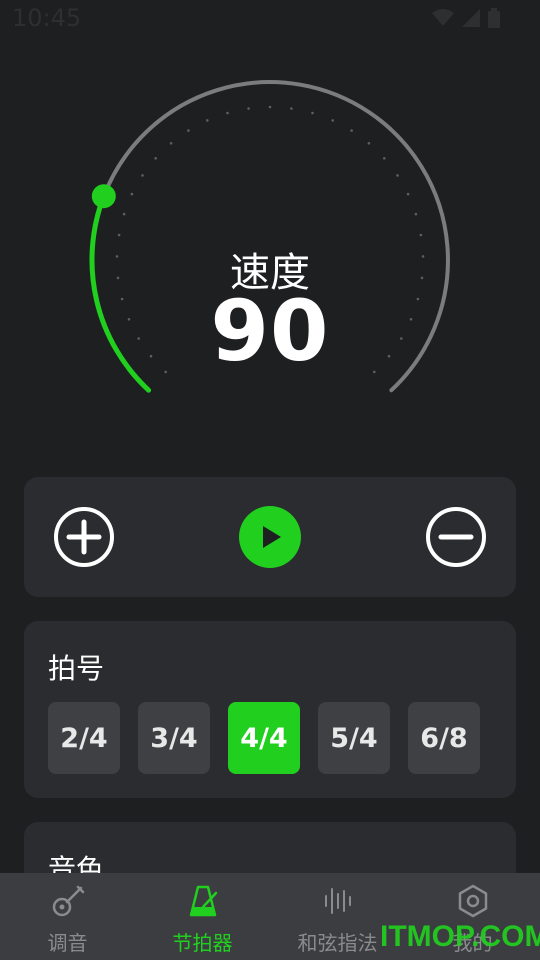  Describe the element at coordinates (471, 18) in the screenshot. I see `signal-icon` at that location.